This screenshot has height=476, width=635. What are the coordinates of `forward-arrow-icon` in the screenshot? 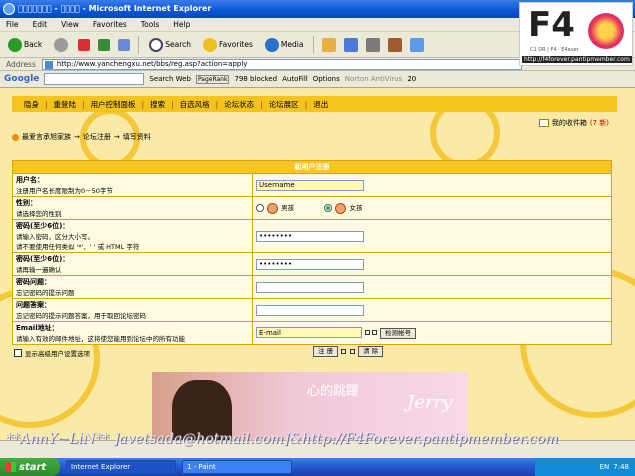 It's located at (61, 44).